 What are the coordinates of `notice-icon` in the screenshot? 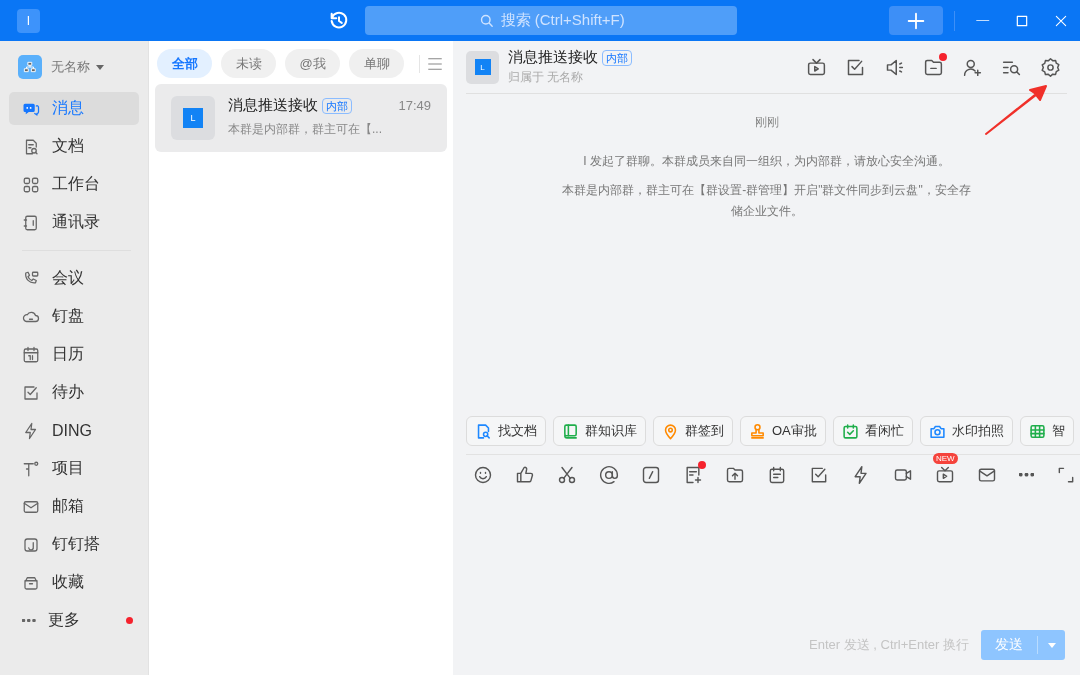 It's located at (777, 475).